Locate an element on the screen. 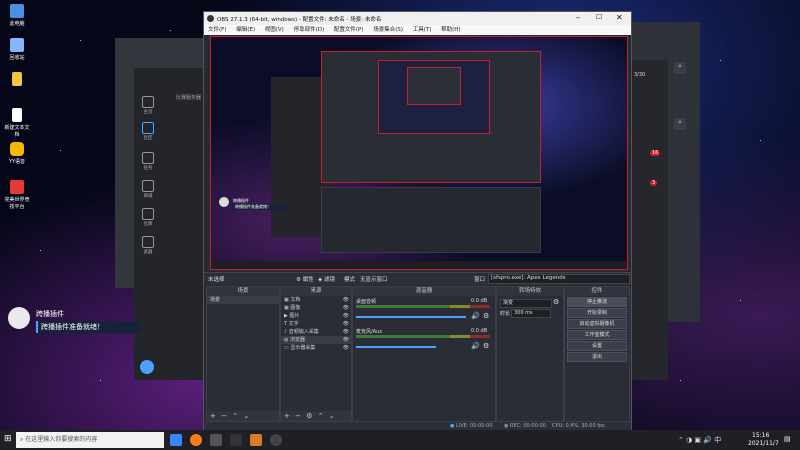 This screenshot has width=800, height=450. maximize-button: ☐ is located at coordinates (599, 17).